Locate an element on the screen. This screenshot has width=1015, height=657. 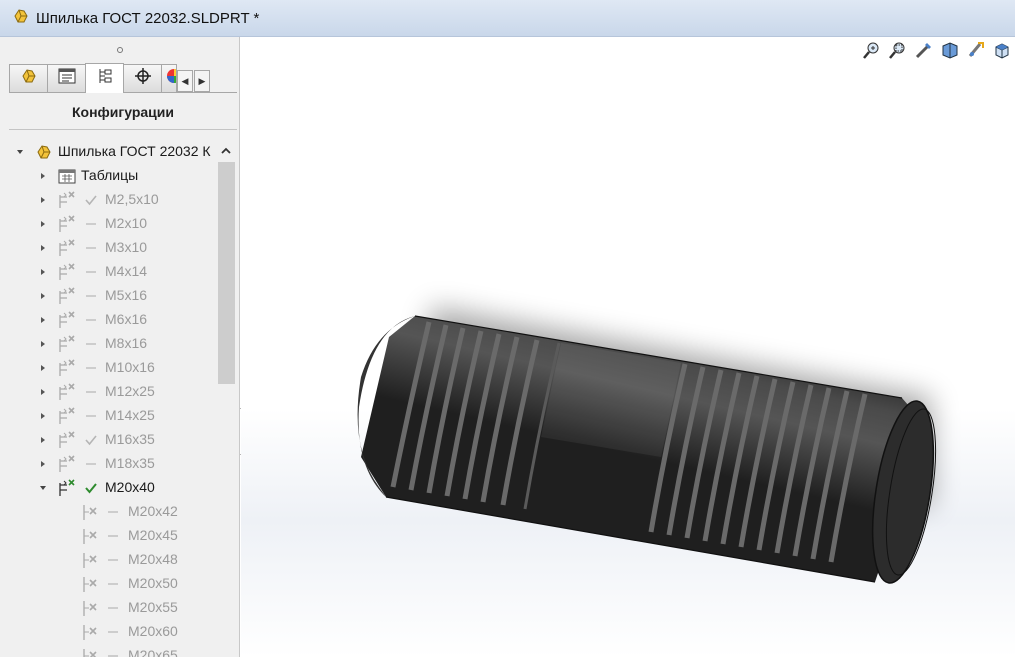
zoom-to-area-button is located at coordinates (898, 52).